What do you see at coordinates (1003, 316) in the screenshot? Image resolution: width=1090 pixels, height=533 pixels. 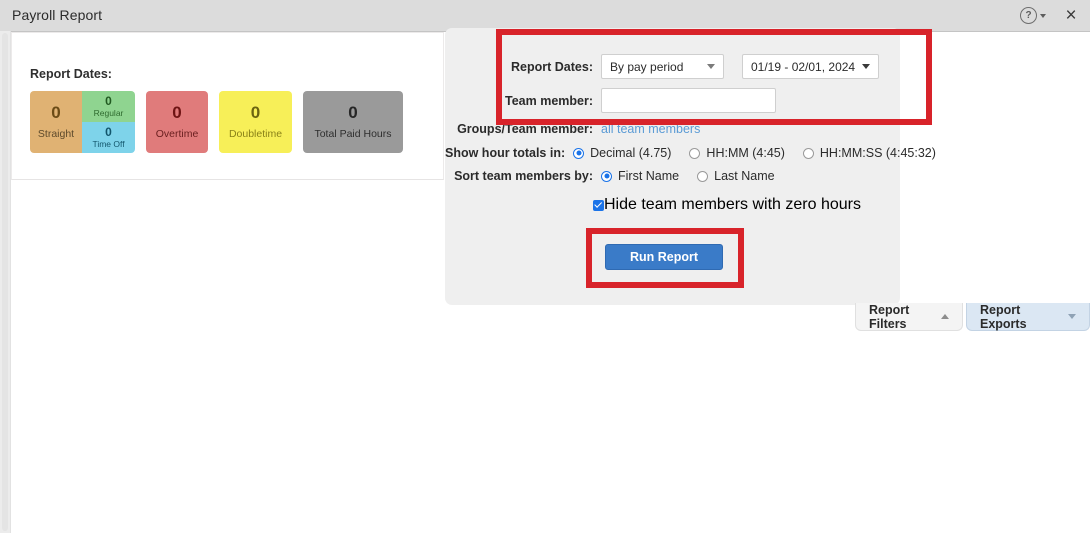 I see `tab-label: Report Exports` at bounding box center [1003, 316].